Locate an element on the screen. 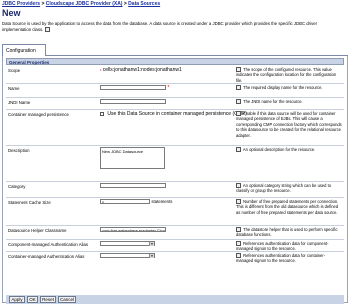  breadcrumb-jdbc-providers: JDBC Providers is located at coordinates (21, 4).